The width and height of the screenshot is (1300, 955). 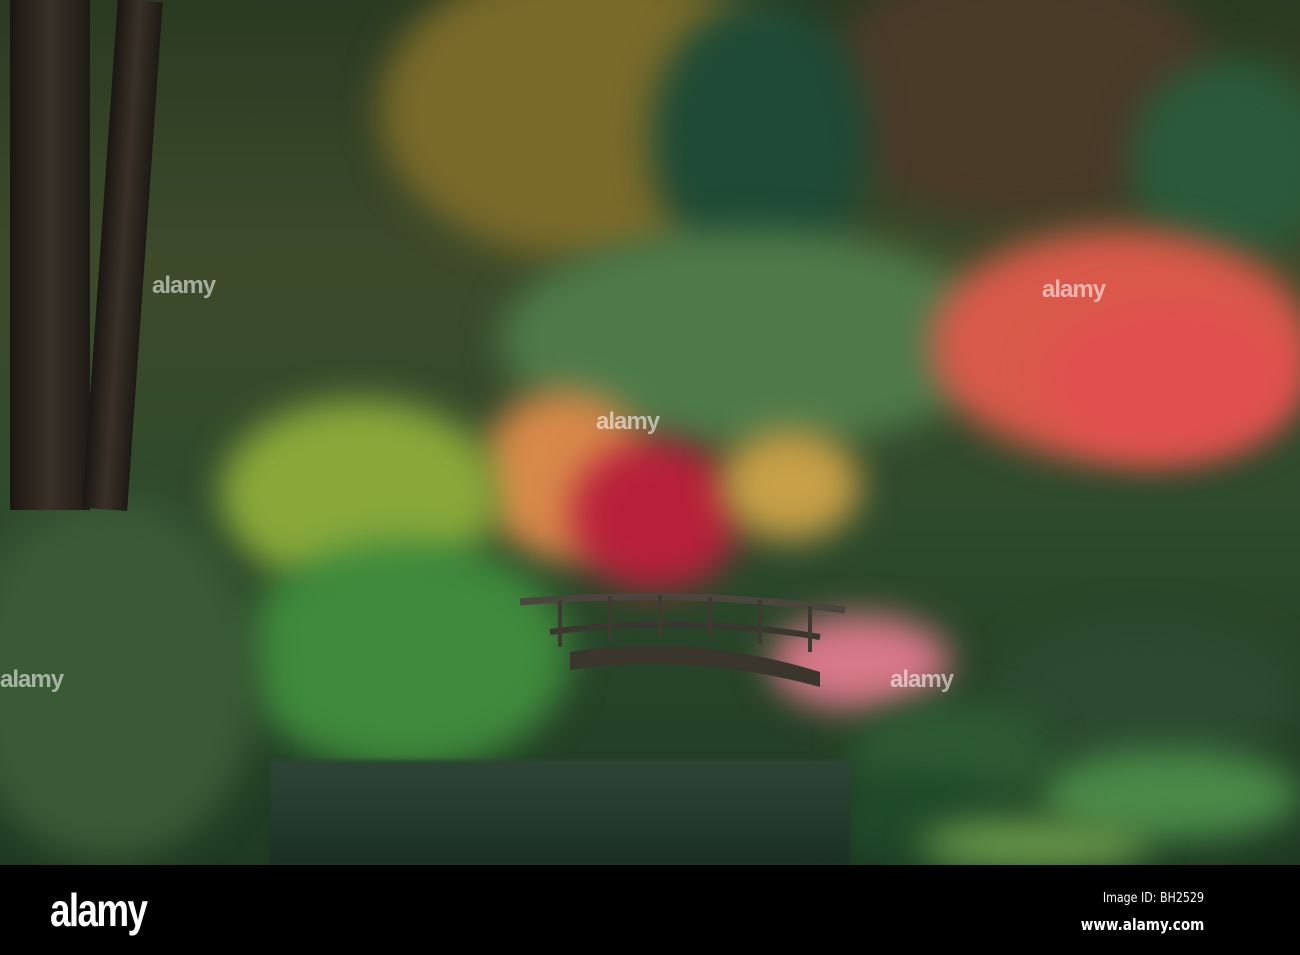 I want to click on footer-bar: alamy Image ID: BH2529 www.alamy.com, so click(x=650, y=910).